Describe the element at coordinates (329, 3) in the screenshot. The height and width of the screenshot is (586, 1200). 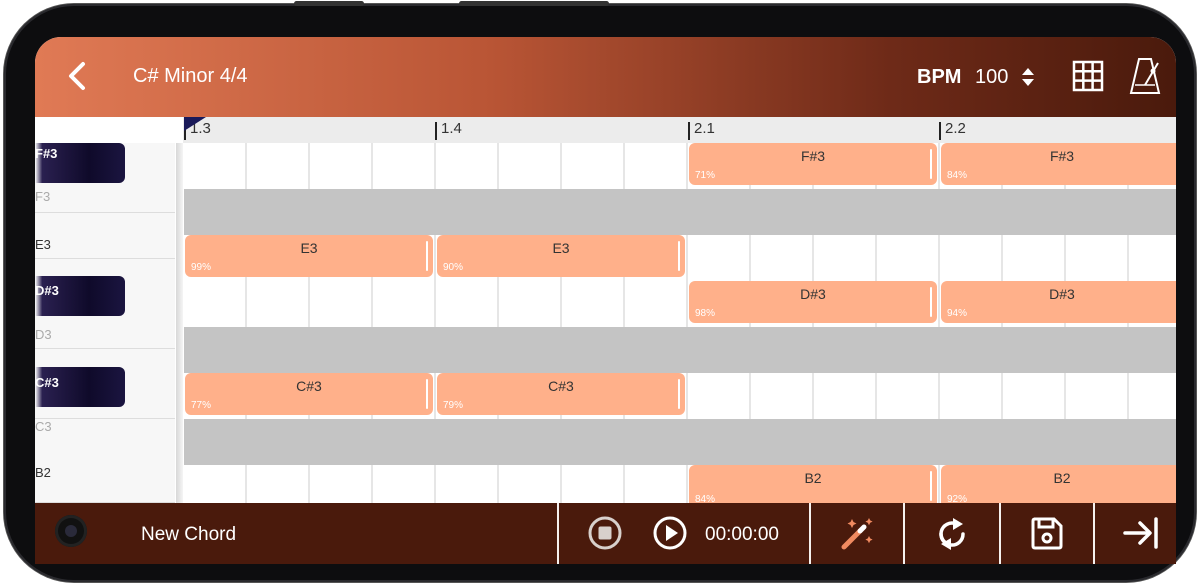
I see `volume-button` at that location.